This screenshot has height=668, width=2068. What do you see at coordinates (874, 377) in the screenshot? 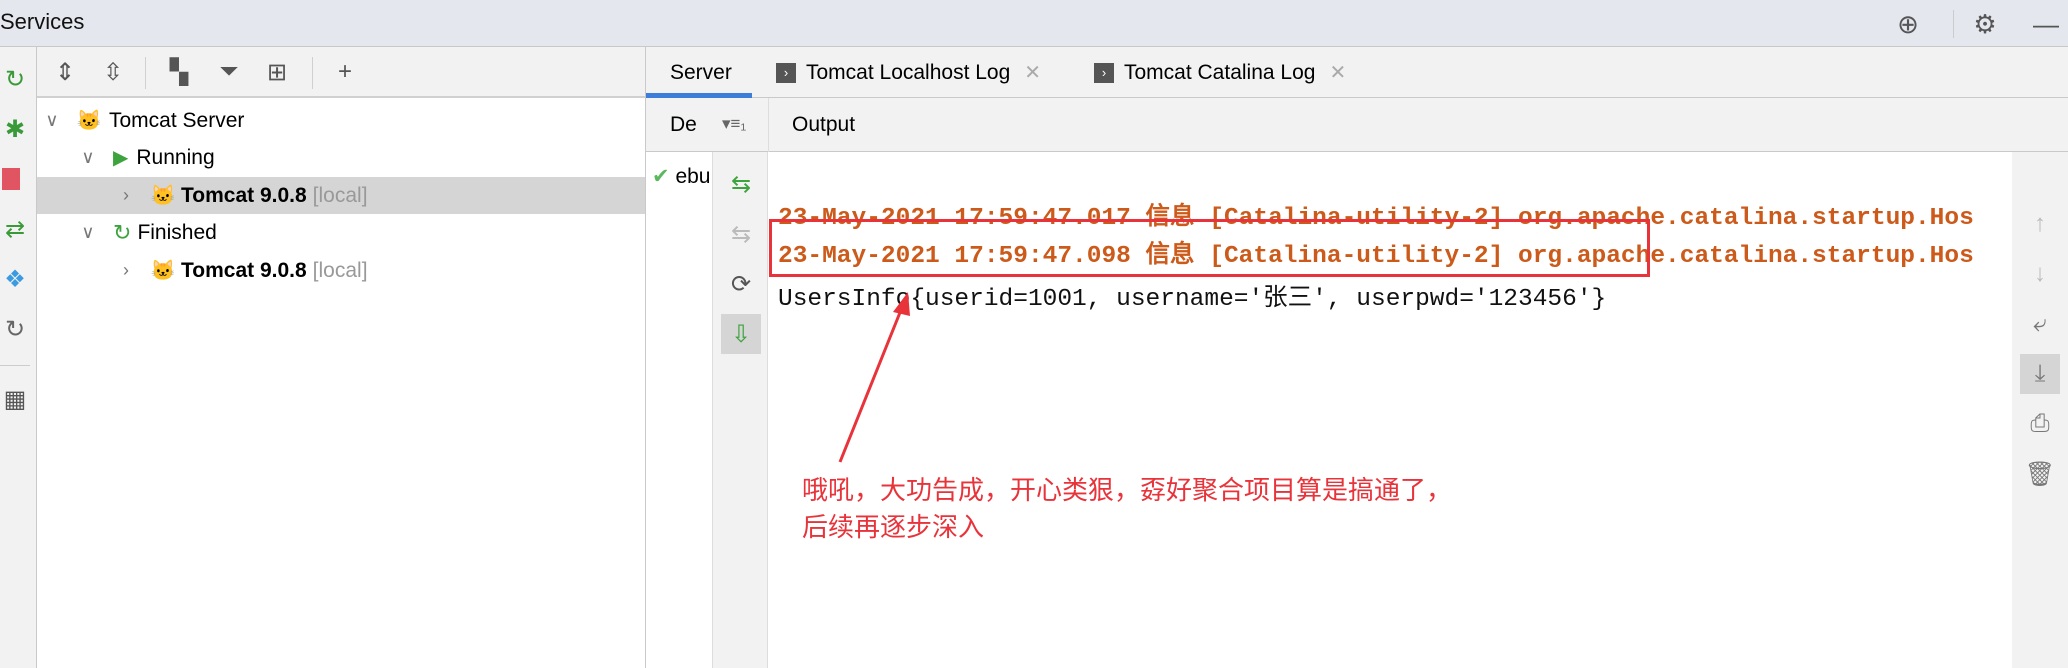
I see `annotation-arrow` at bounding box center [874, 377].